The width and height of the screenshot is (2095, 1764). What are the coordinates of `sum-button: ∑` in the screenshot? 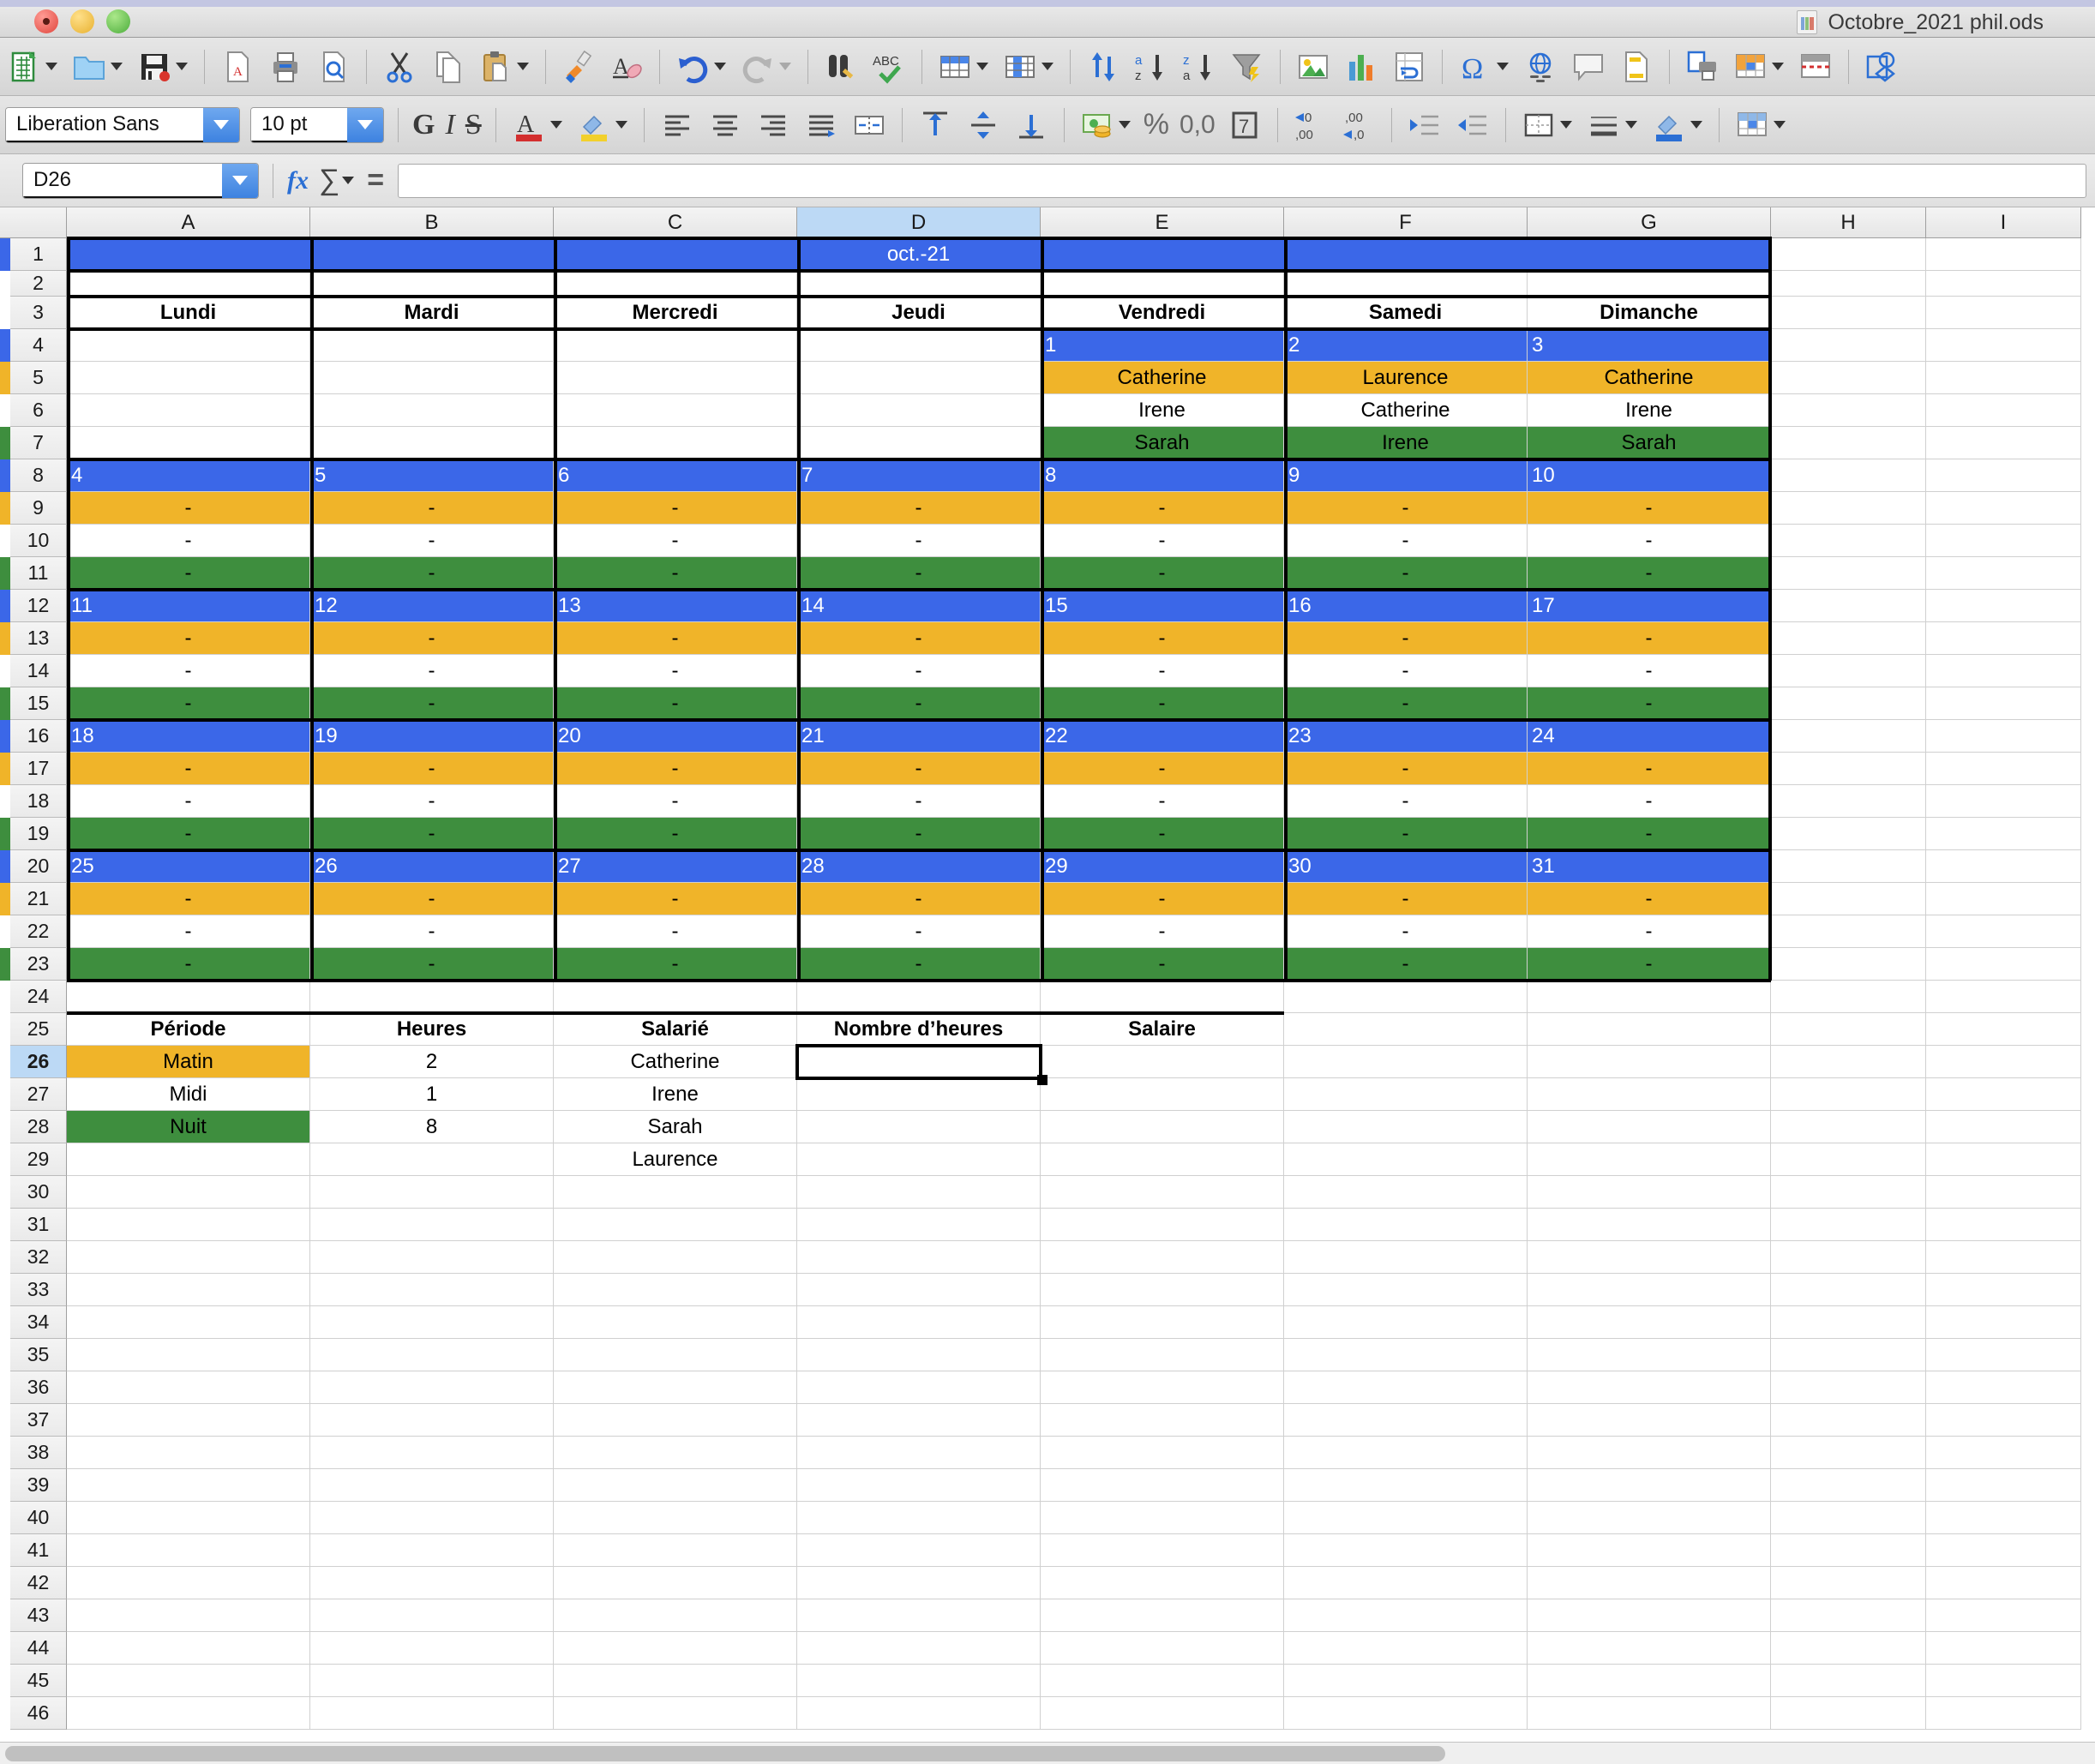 It's located at (338, 180).